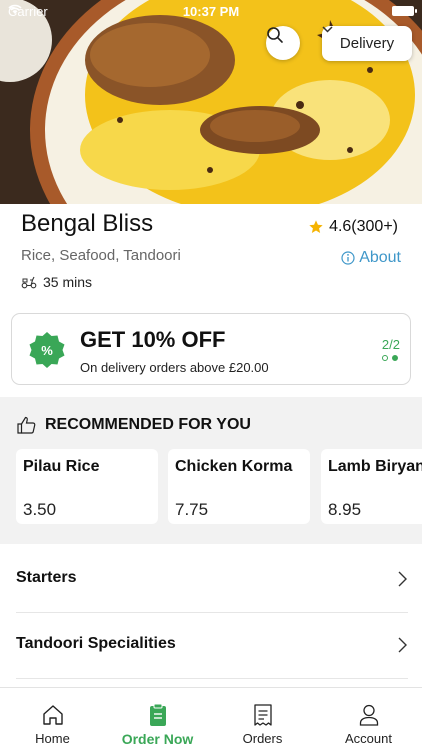 This screenshot has height=750, width=422. What do you see at coordinates (262, 715) in the screenshot?
I see `receipt-icon` at bounding box center [262, 715].